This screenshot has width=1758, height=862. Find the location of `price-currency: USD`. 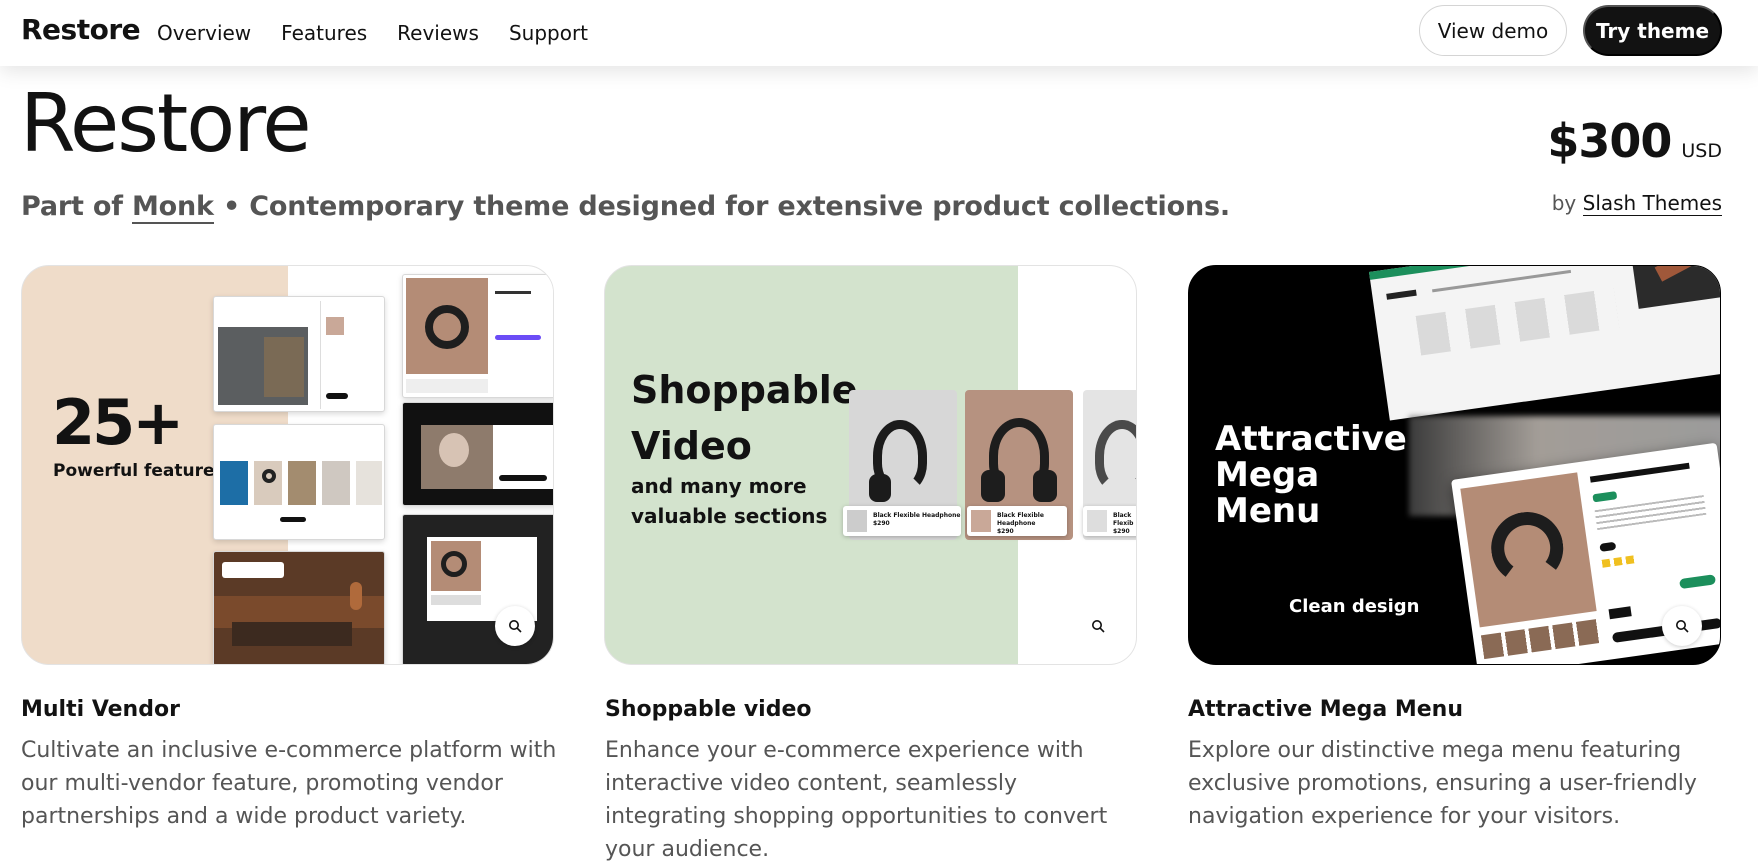

price-currency: USD is located at coordinates (1701, 151).